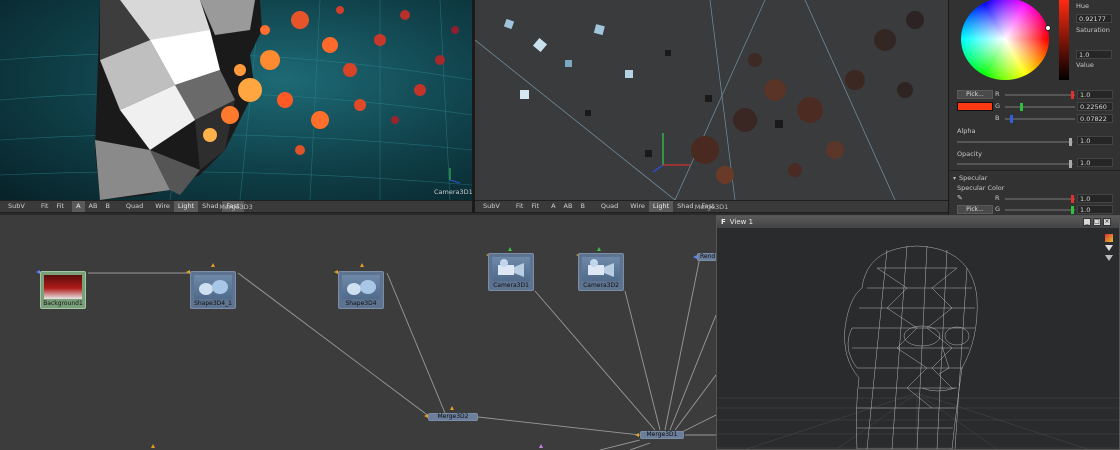  I want to click on saturation-label: Saturation, so click(1093, 30).